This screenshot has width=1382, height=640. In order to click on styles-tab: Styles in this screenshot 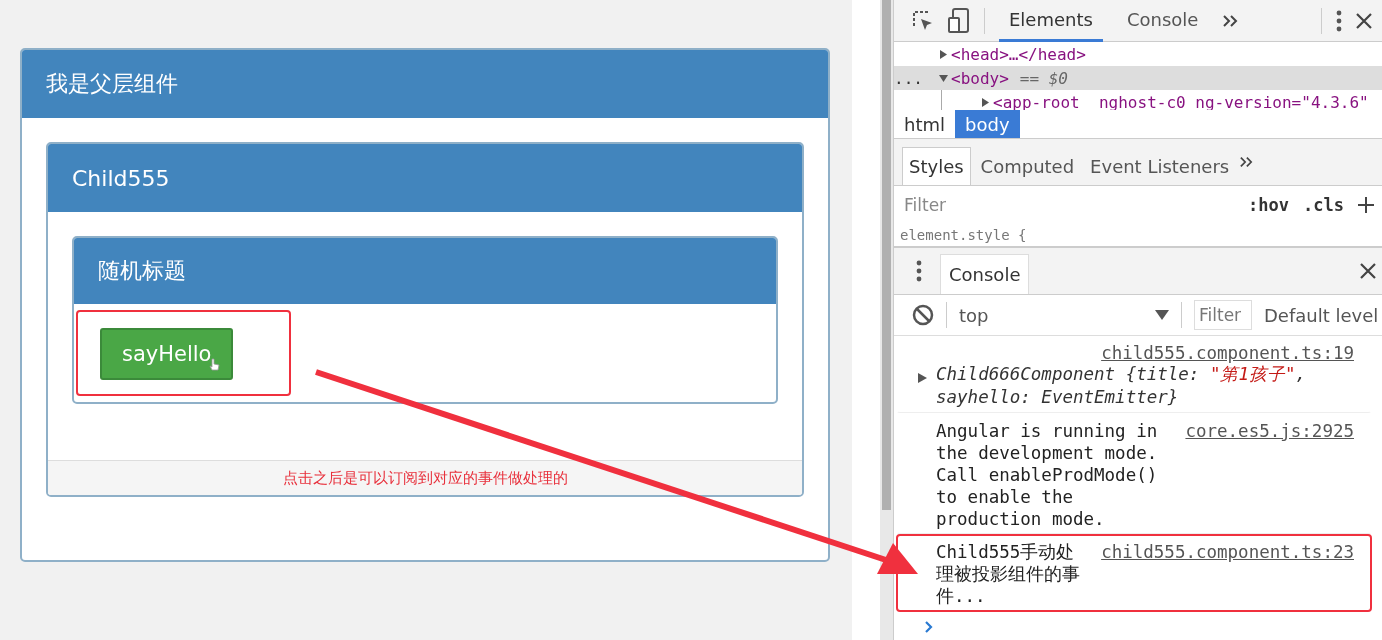, I will do `click(936, 166)`.